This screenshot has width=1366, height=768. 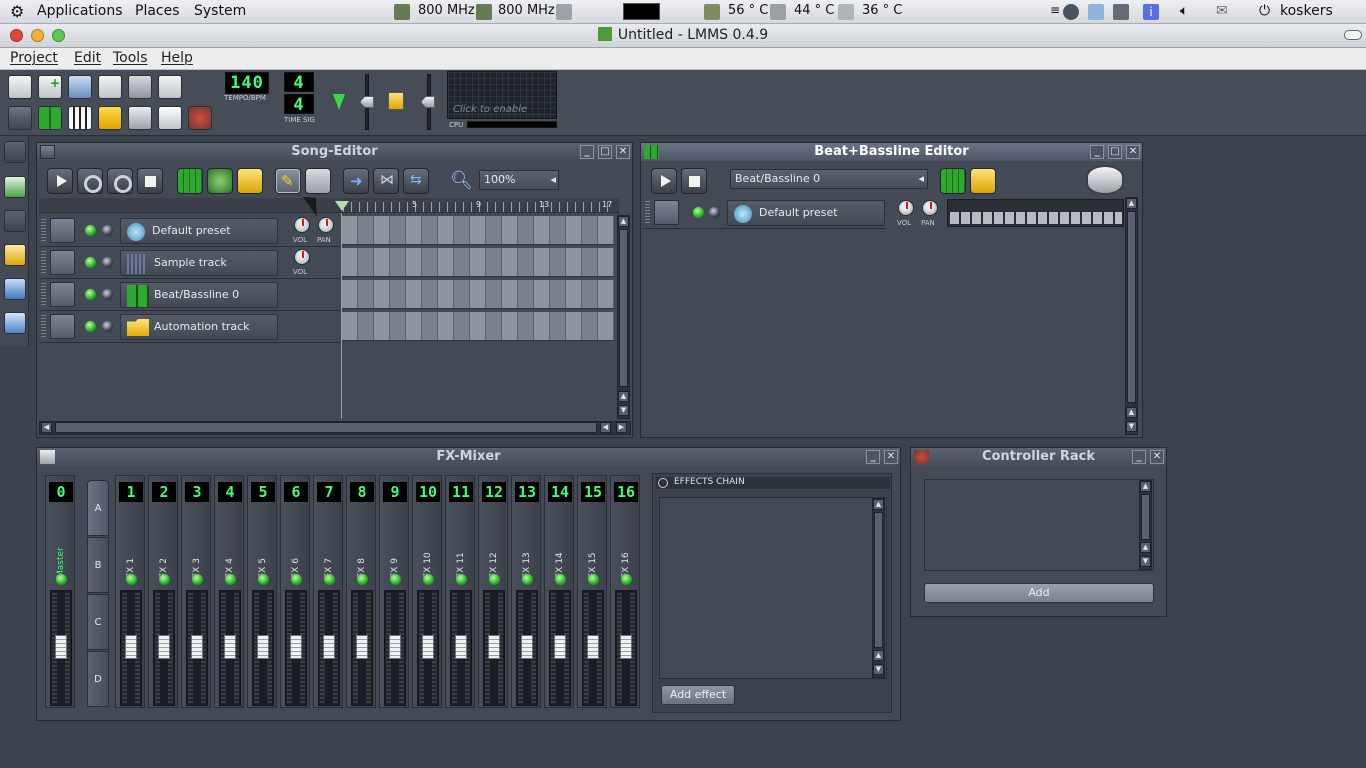 I want to click on terminal-icon, so click(x=564, y=12).